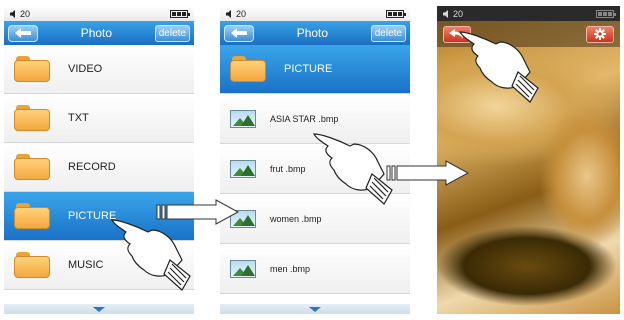 The image size is (624, 320). I want to click on list-item-video: VIDEO, so click(99, 69).